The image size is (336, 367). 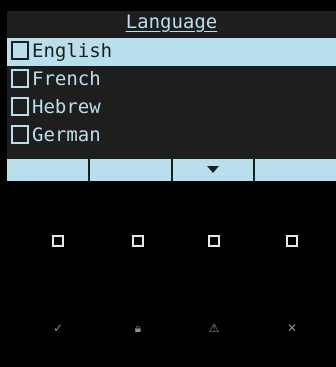 I want to click on lock-icon: 🔒︎, so click(x=138, y=327).